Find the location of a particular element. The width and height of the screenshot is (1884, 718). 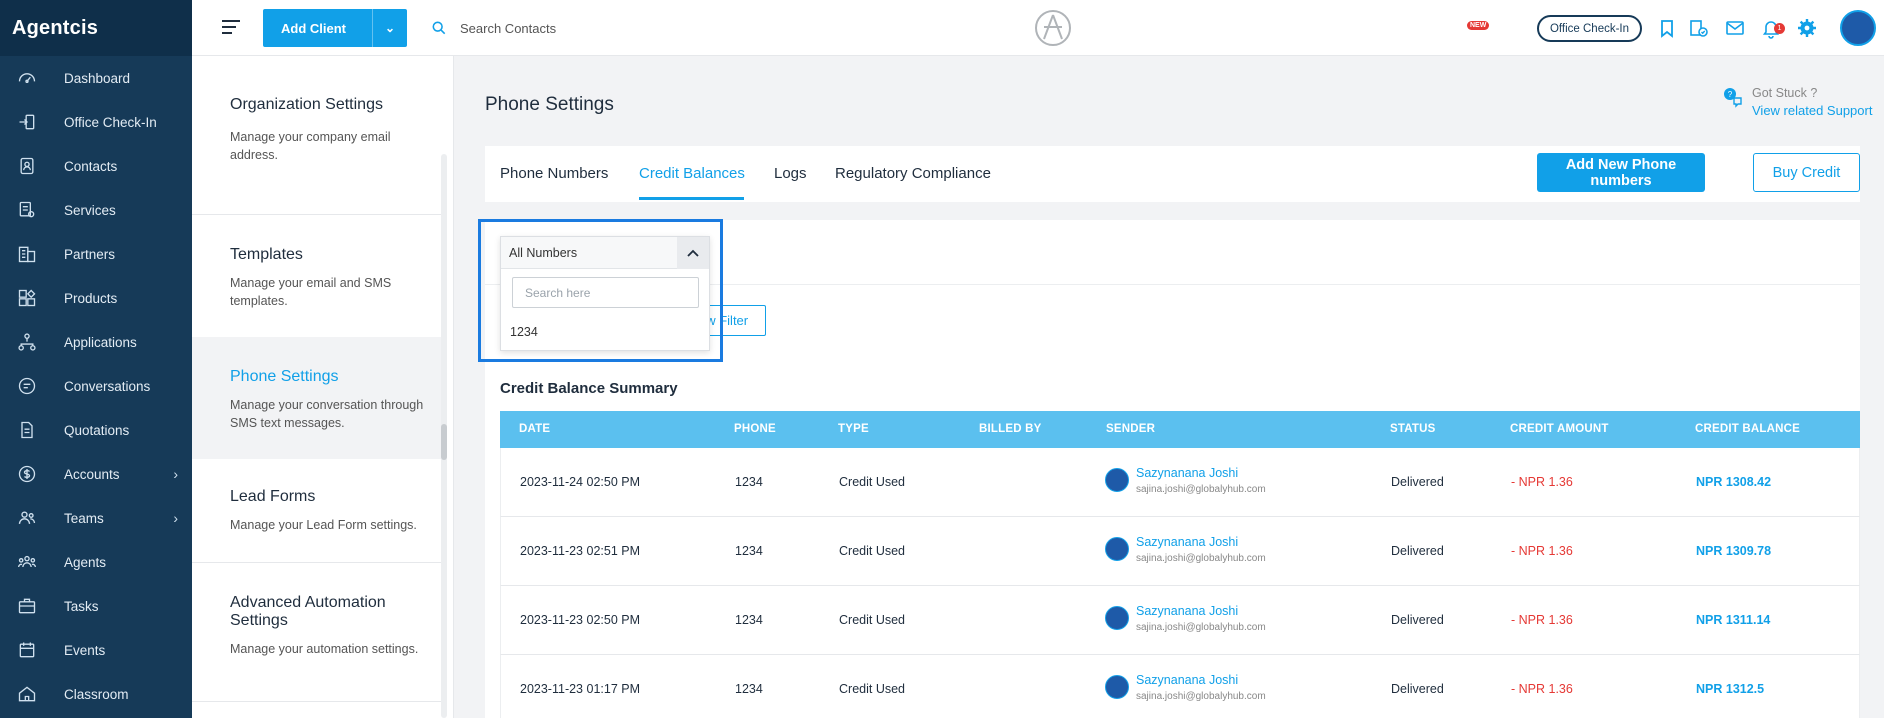

sidebar-item-label: Tasks is located at coordinates (81, 606).